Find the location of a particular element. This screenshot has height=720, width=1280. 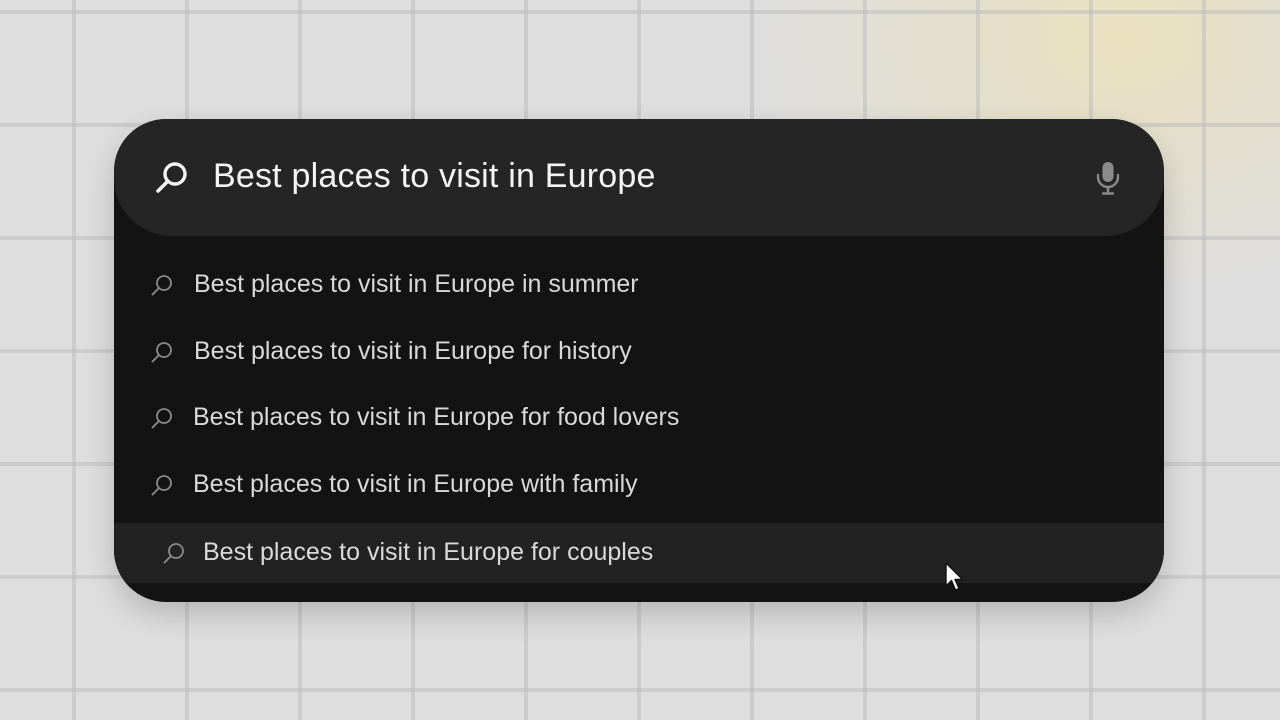

search-input: Best places to visit in Europe is located at coordinates (434, 176).